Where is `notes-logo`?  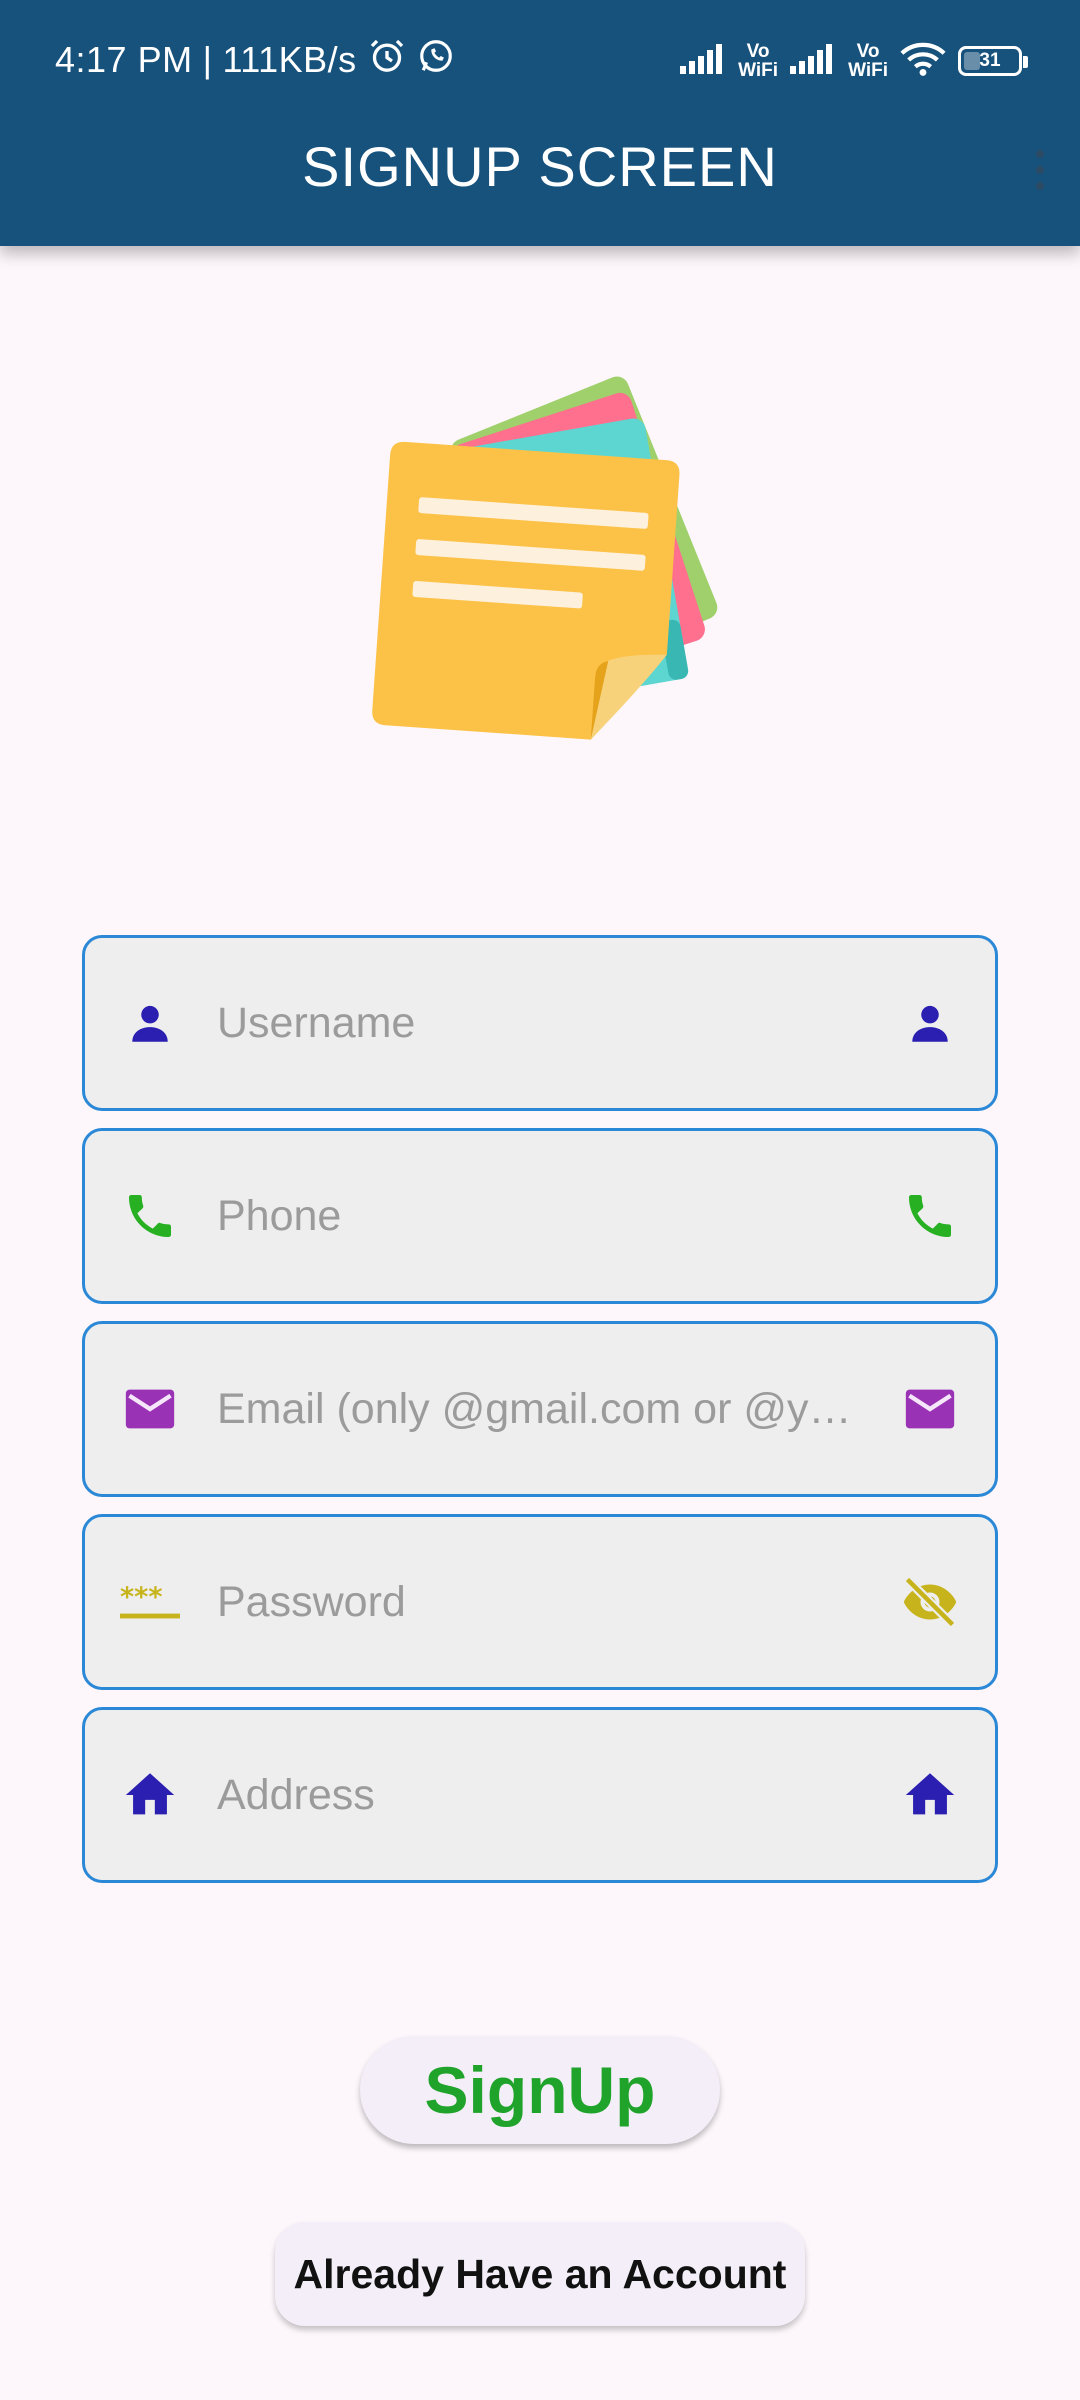 notes-logo is located at coordinates (555, 565).